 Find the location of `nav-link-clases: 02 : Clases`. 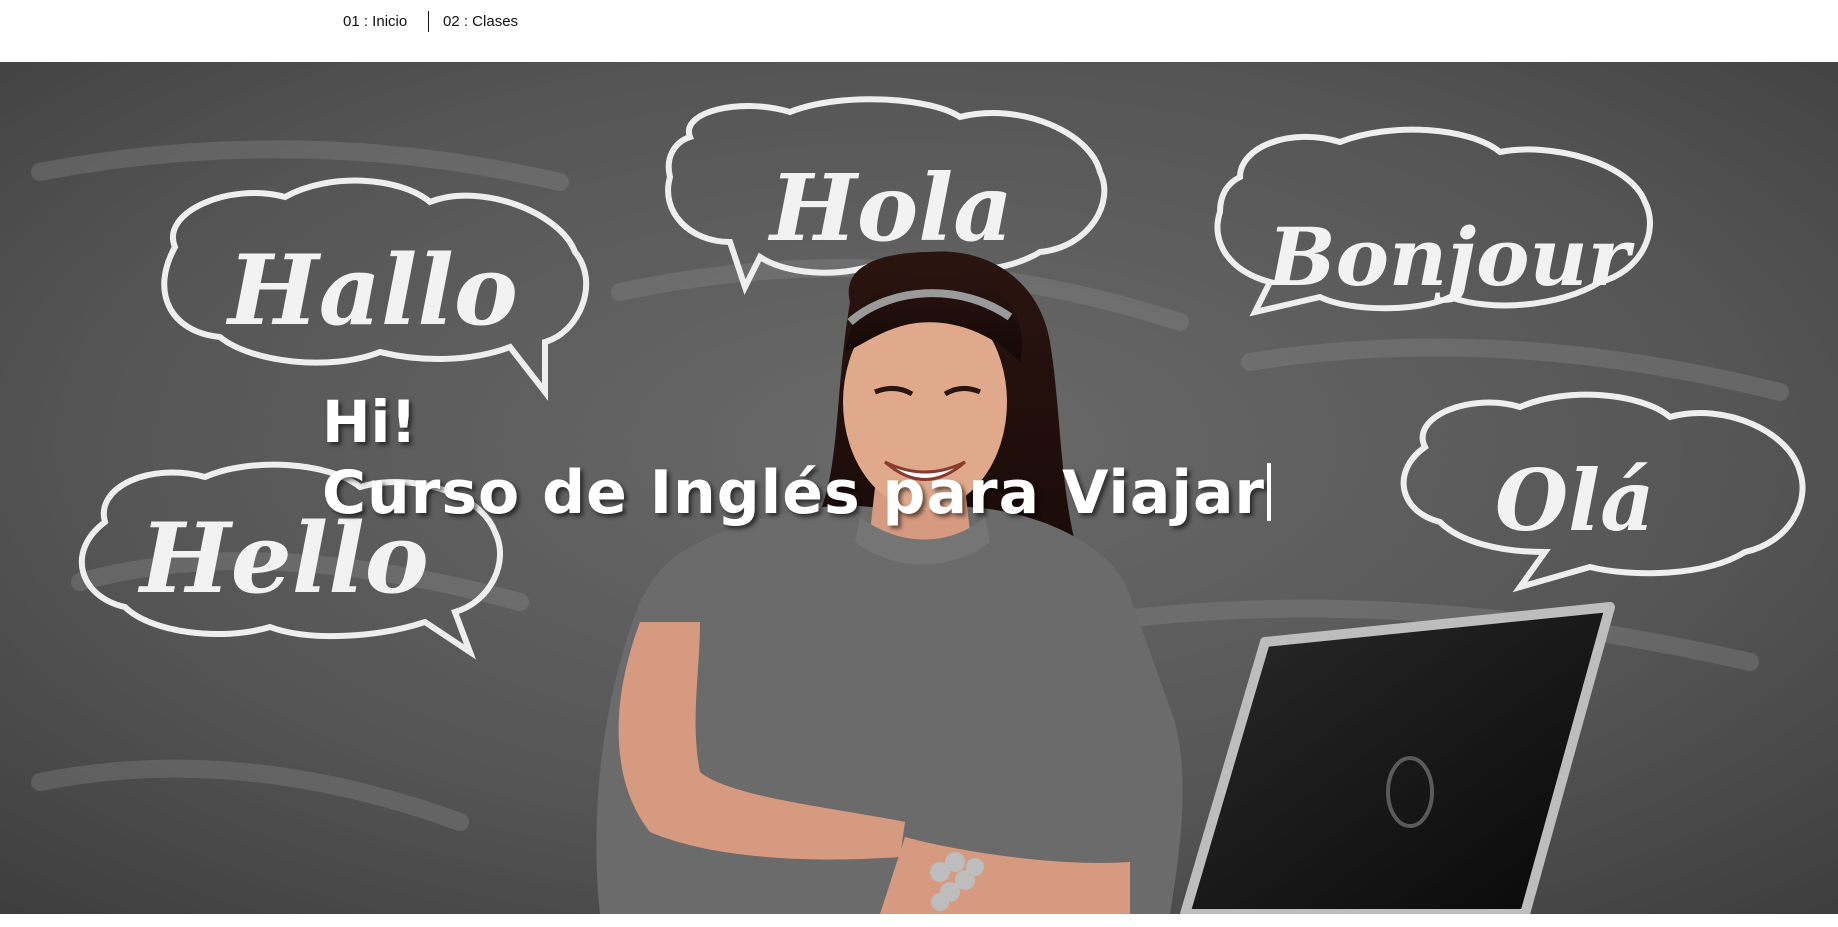

nav-link-clases: 02 : Clases is located at coordinates (480, 22).